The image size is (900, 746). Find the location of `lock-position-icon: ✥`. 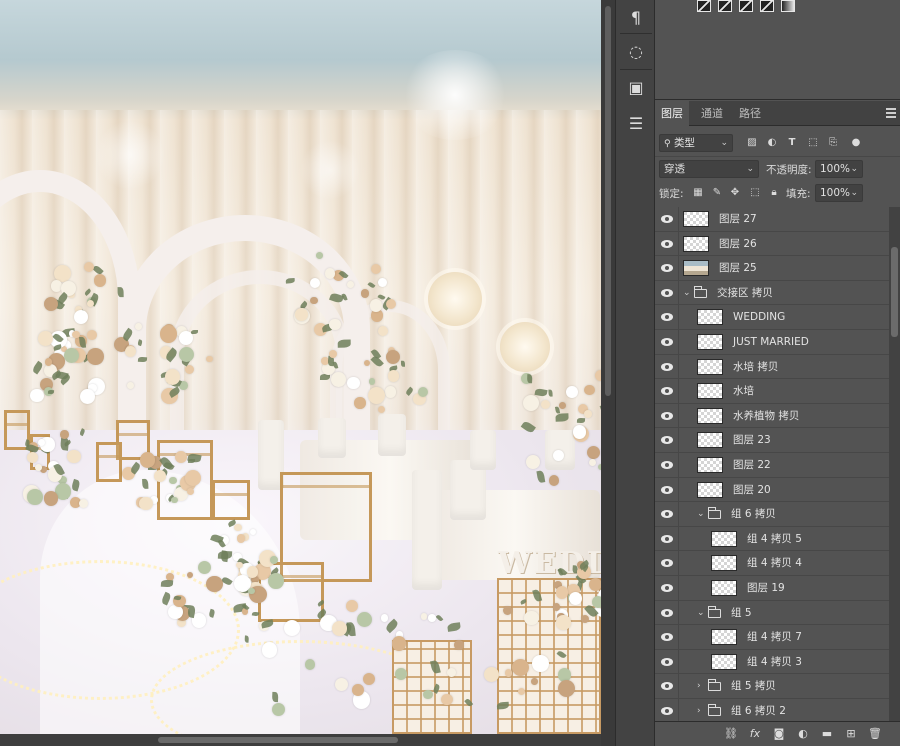

lock-position-icon: ✥ is located at coordinates (735, 193).